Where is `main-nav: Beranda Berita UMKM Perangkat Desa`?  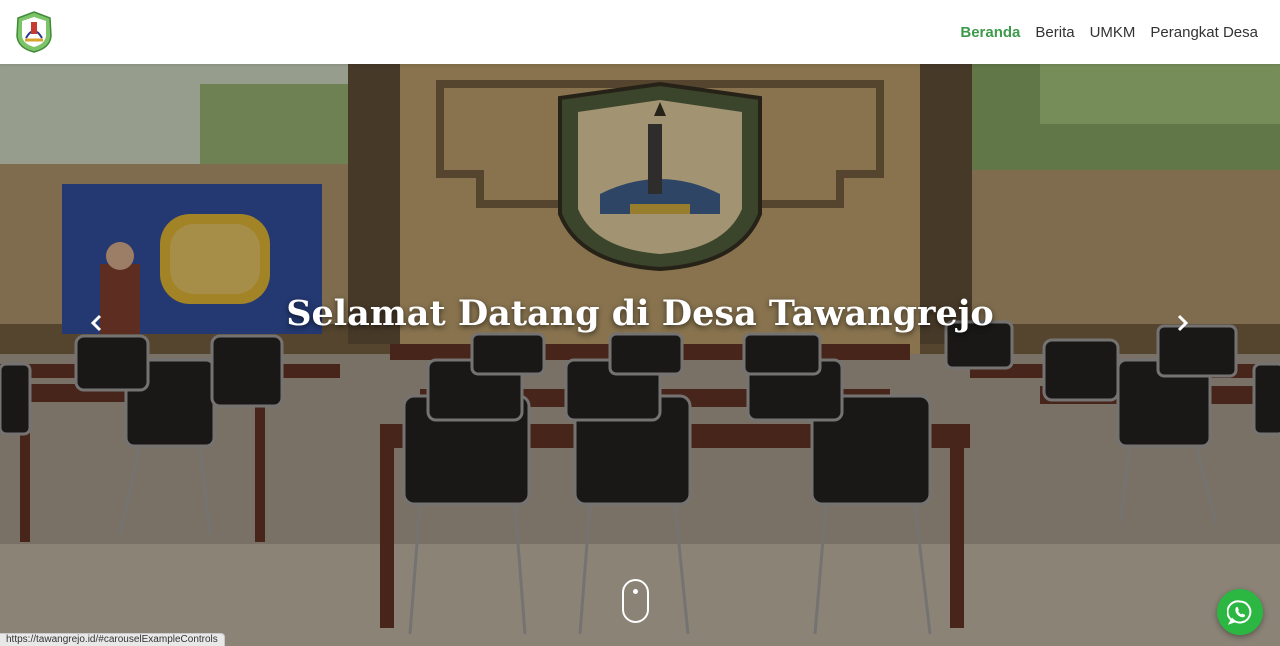
main-nav: Beranda Berita UMKM Perangkat Desa is located at coordinates (1109, 32).